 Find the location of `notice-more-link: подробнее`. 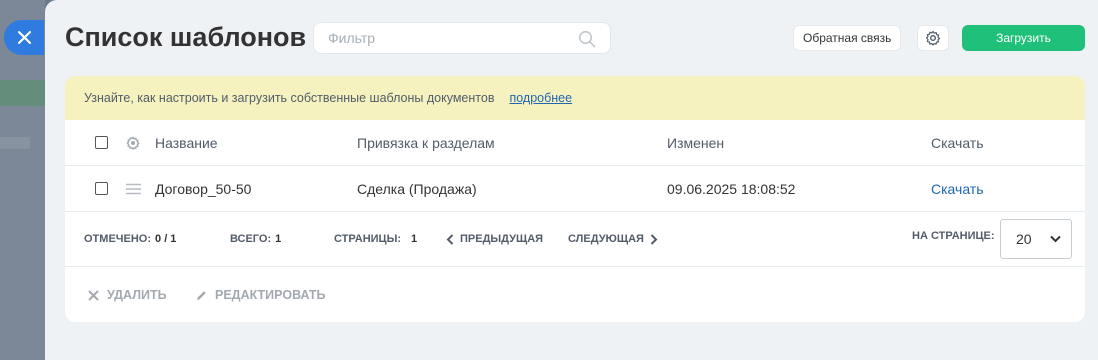

notice-more-link: подробнее is located at coordinates (540, 98).